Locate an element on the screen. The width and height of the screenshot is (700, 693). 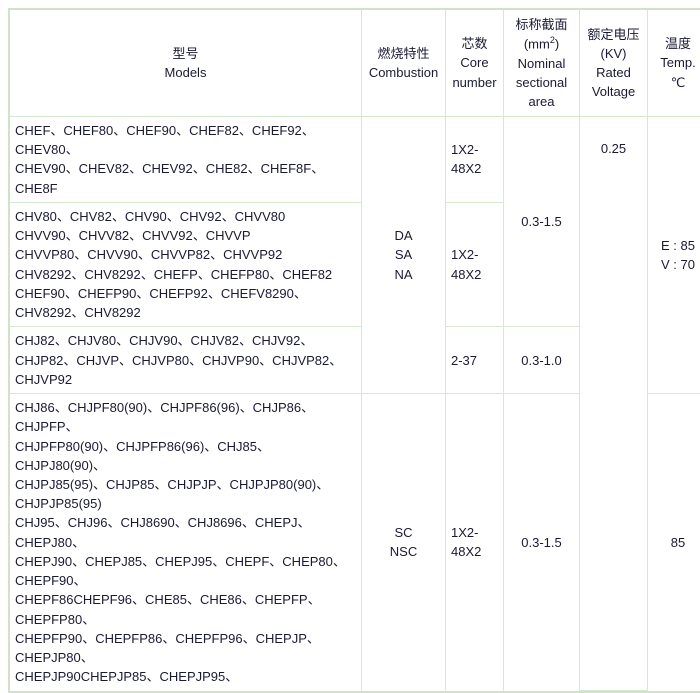
header-cell-models: 型号 Models is located at coordinates (186, 63).